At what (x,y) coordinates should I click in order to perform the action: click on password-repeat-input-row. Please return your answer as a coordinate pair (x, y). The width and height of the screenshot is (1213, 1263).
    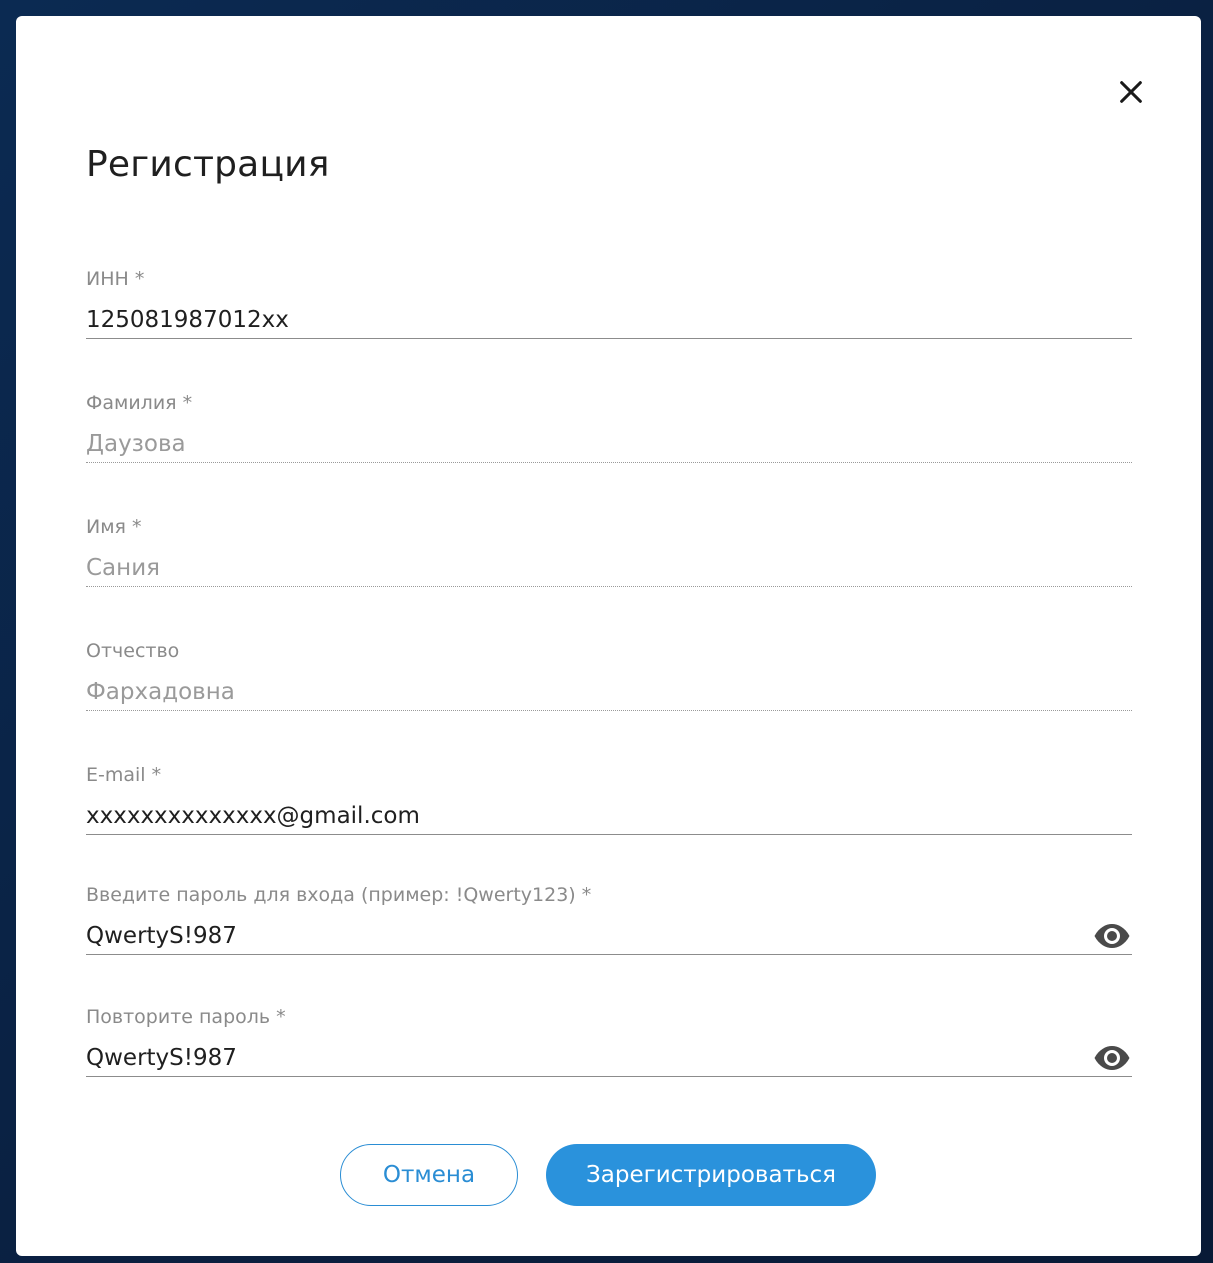
    Looking at the image, I should click on (609, 1058).